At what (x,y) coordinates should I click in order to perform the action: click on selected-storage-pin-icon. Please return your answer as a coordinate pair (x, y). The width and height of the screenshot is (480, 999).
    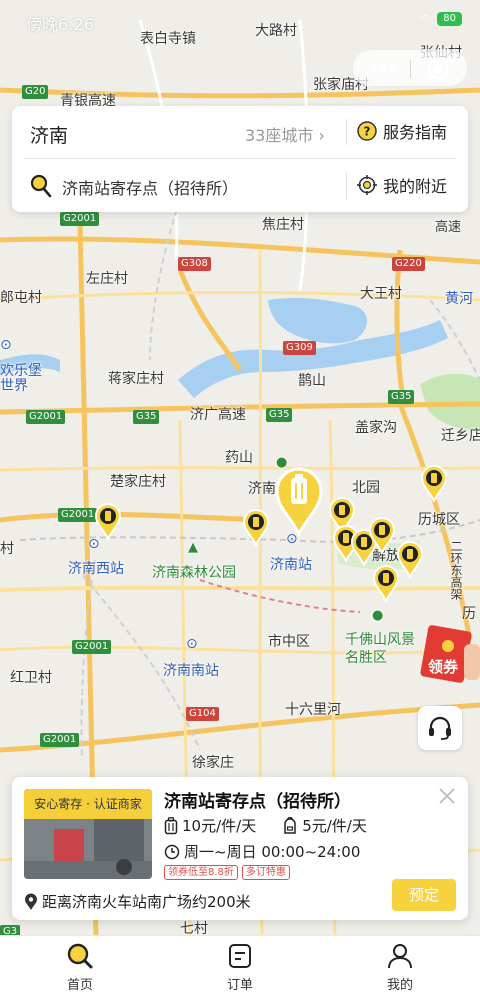
    Looking at the image, I should click on (299, 502).